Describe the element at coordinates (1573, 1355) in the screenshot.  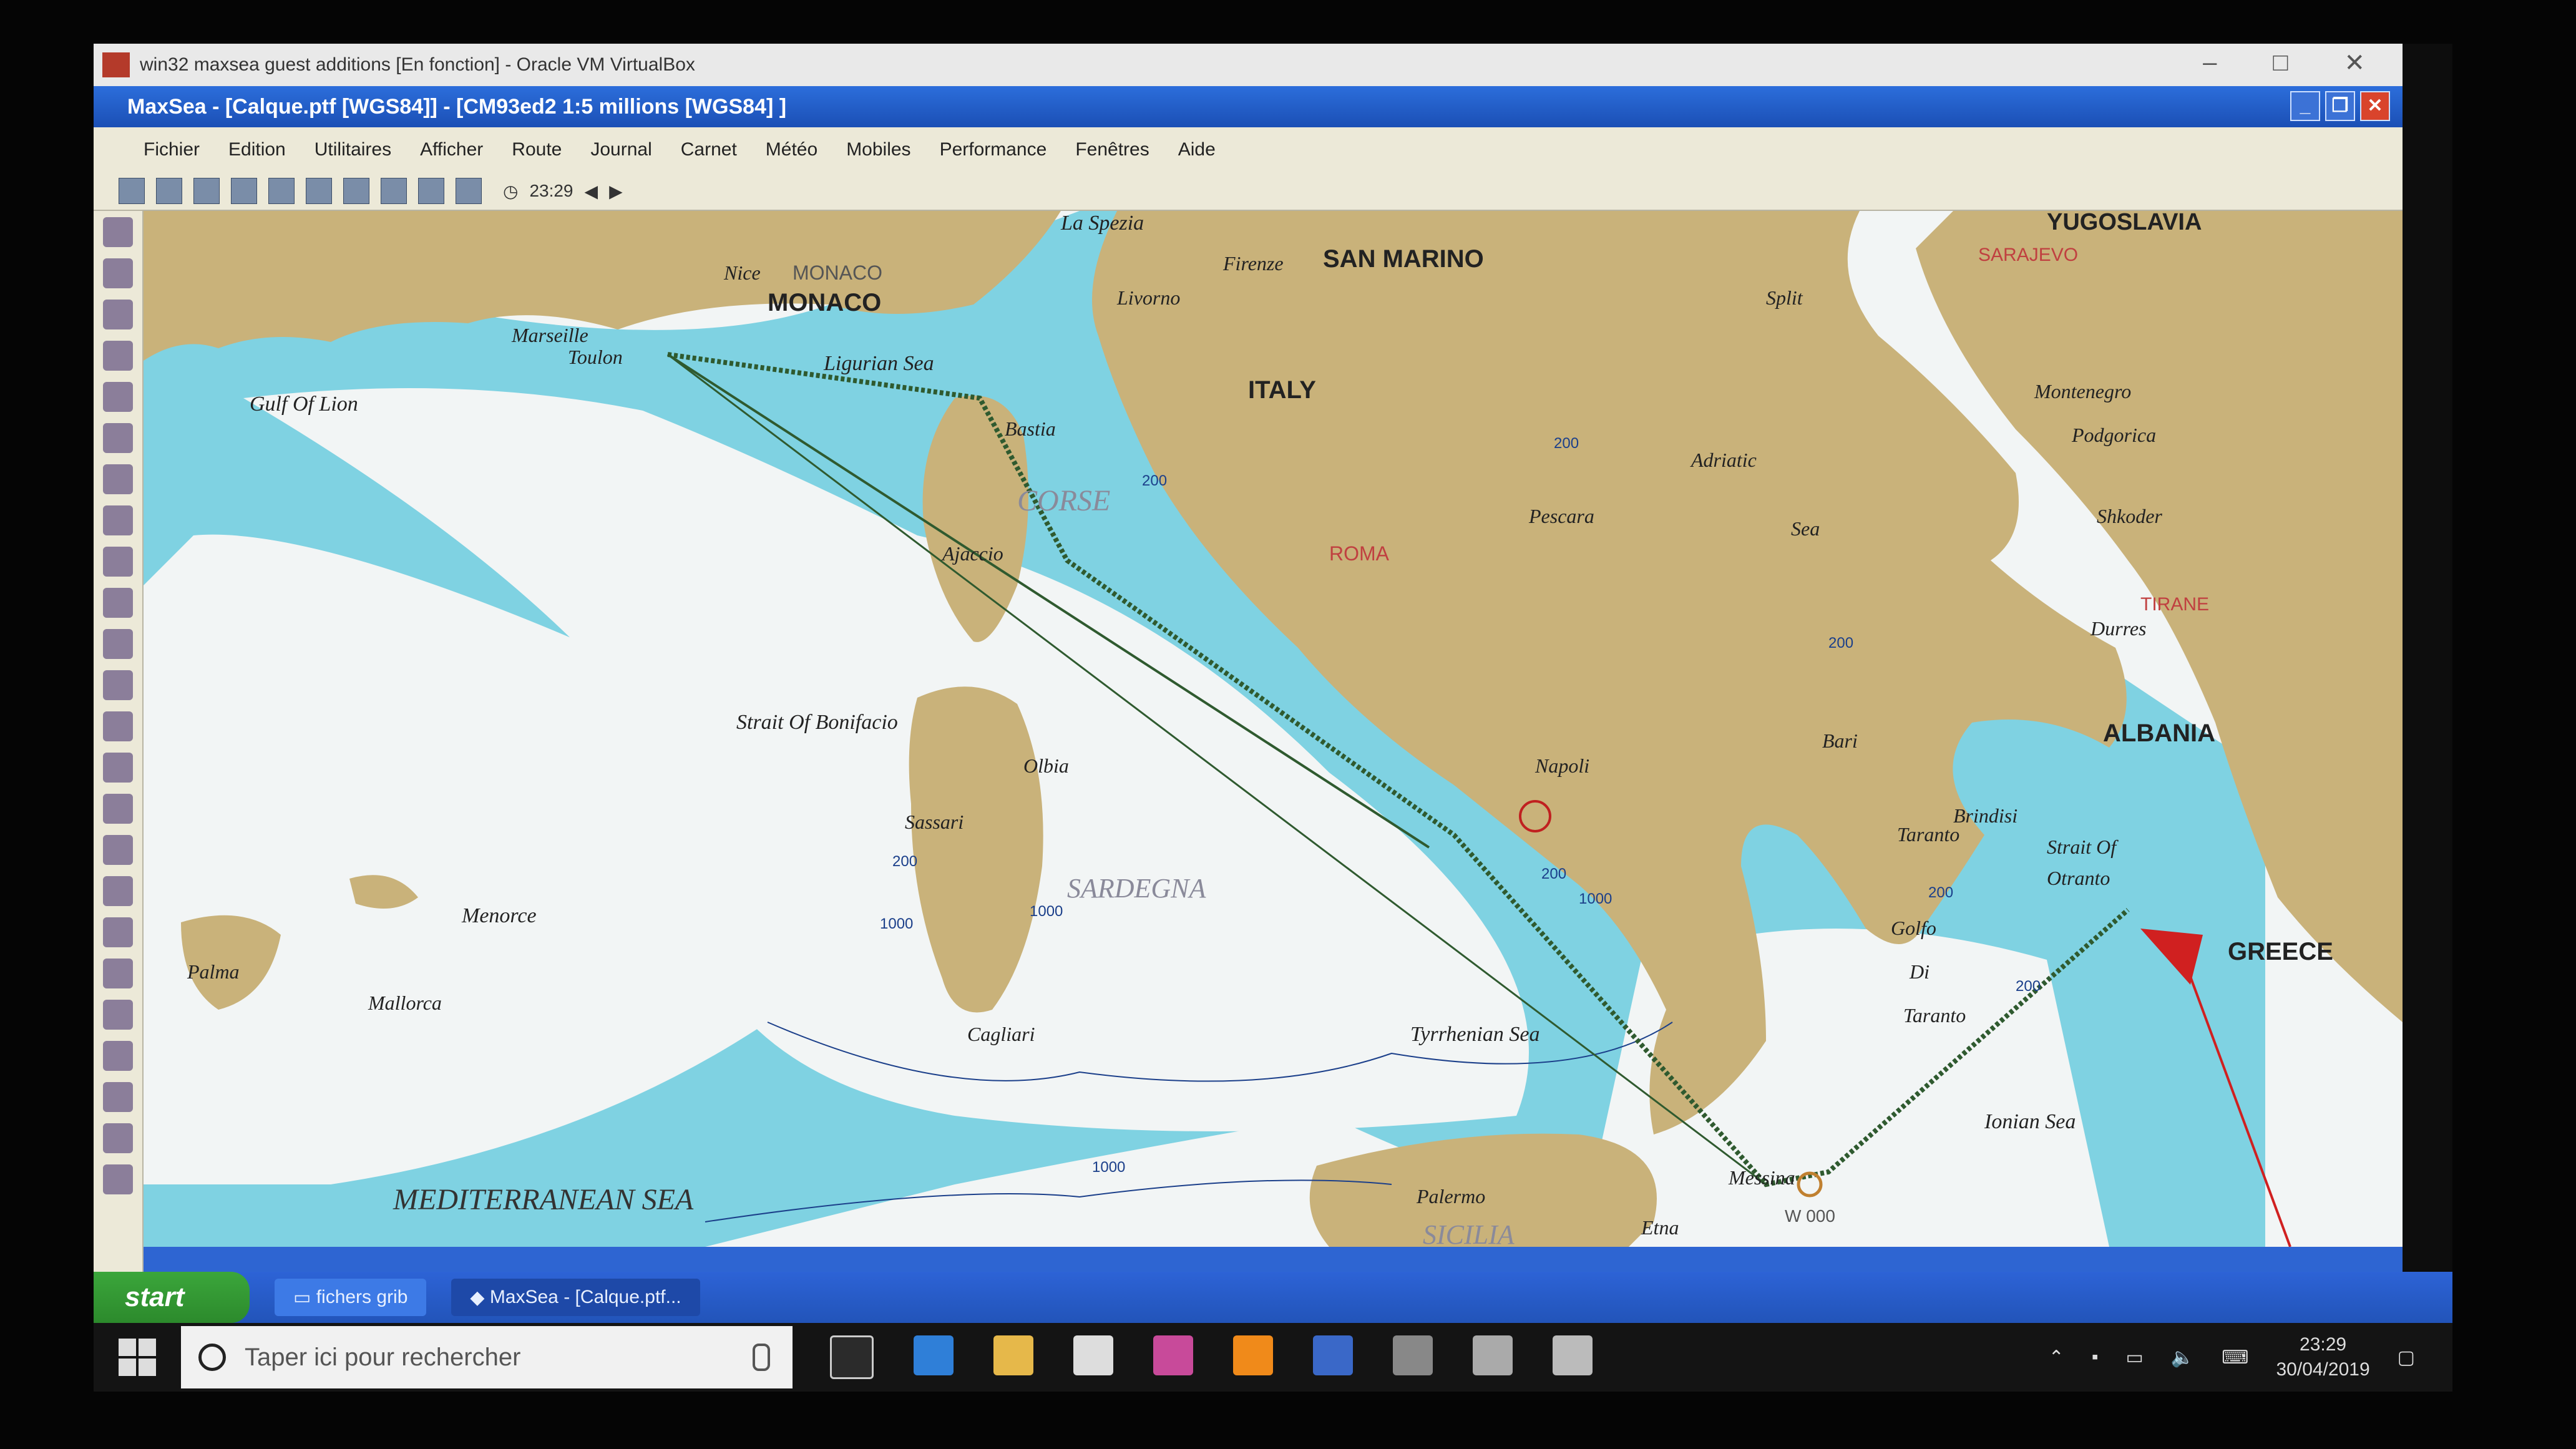
I see `document-icon` at that location.